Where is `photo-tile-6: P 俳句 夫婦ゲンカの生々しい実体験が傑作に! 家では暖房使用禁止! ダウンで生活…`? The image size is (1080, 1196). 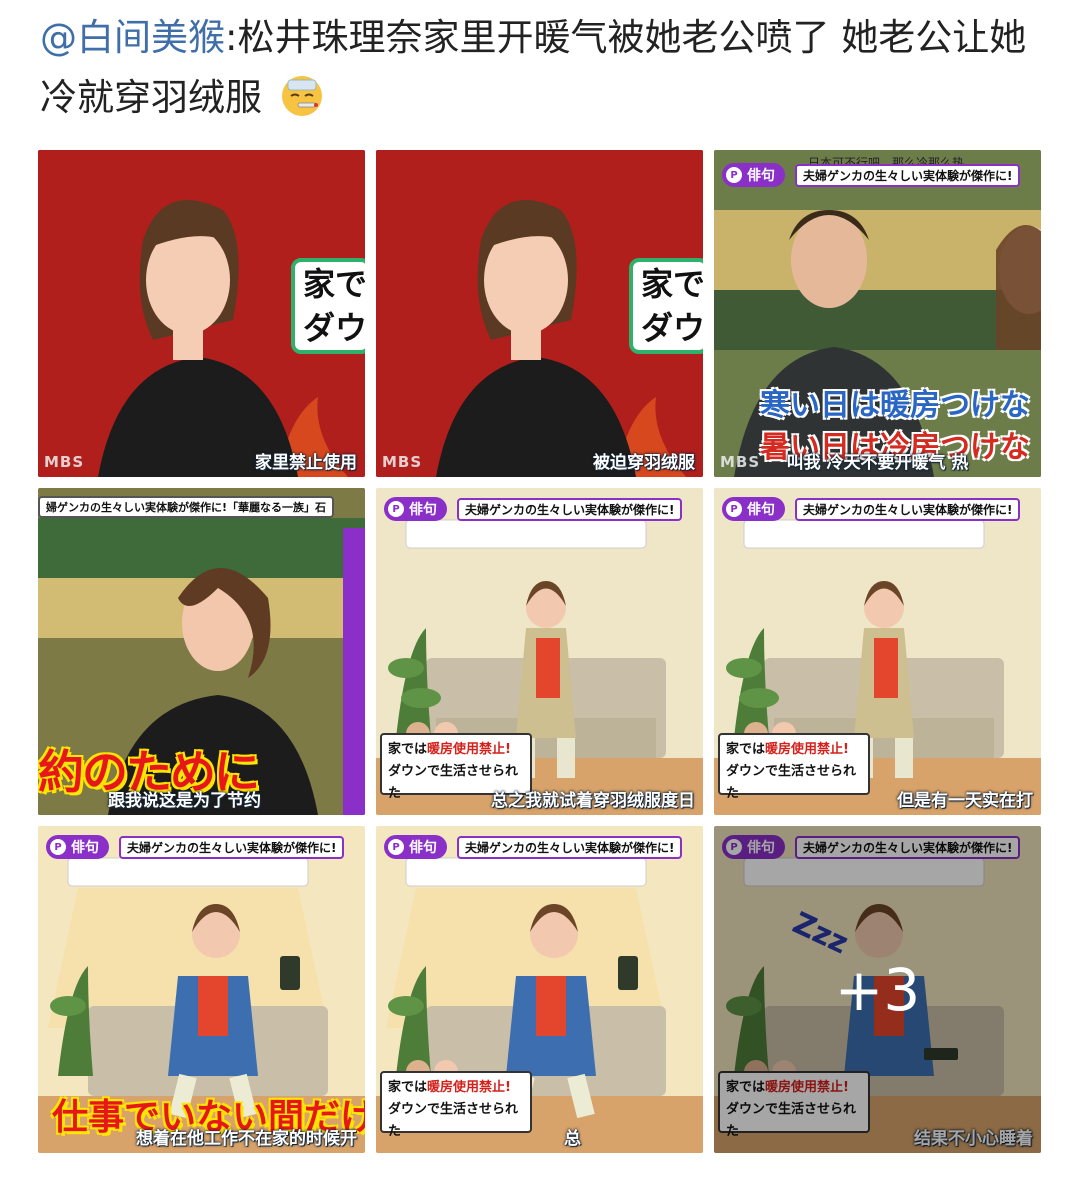 photo-tile-6: P 俳句 夫婦ゲンカの生々しい実体験が傑作に! 家では暖房使用禁止! ダウンで生活… is located at coordinates (877, 651).